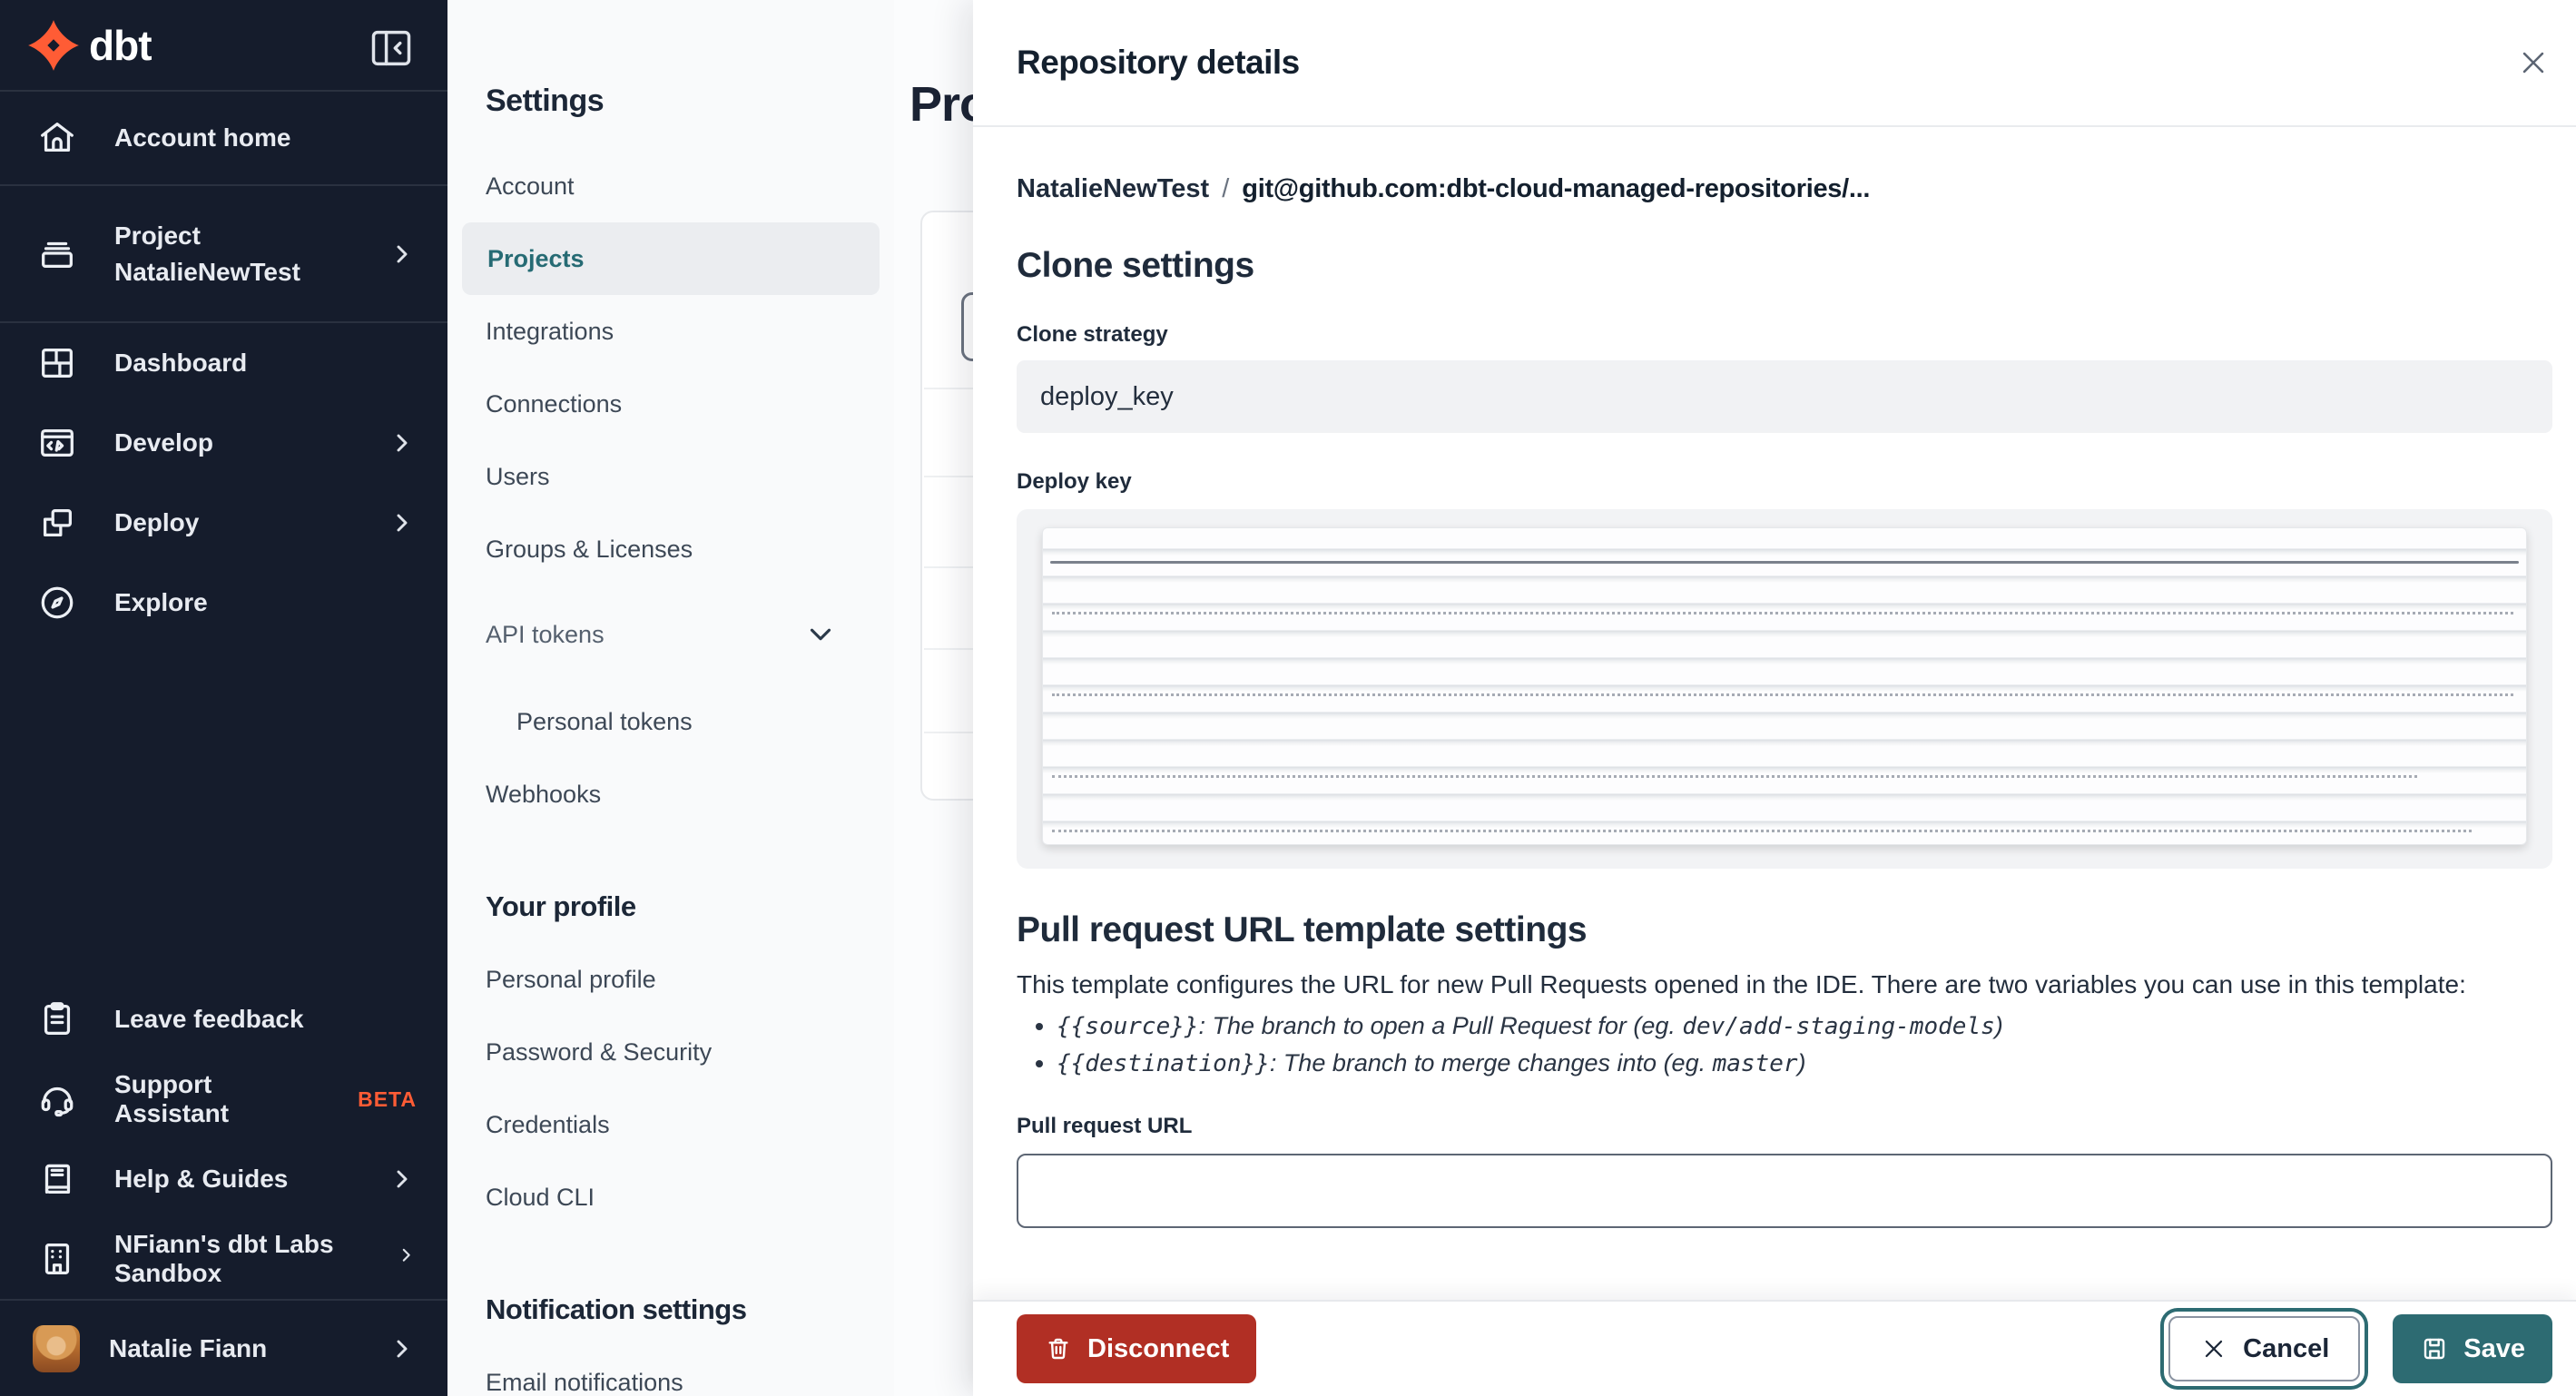 The image size is (2576, 1396). Describe the element at coordinates (387, 1098) in the screenshot. I see `beta-badge: BETA` at that location.